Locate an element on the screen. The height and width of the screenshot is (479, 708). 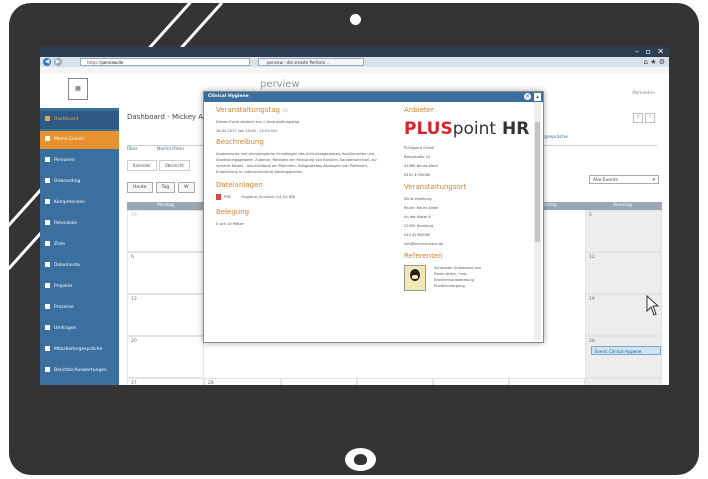
document-icon is located at coordinates (47, 264).